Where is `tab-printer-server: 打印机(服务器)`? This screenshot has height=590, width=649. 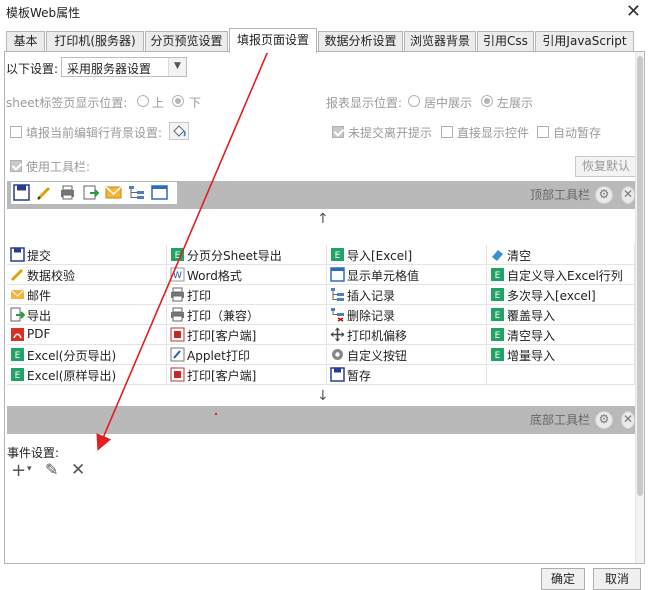 tab-printer-server: 打印机(服务器) is located at coordinates (95, 41).